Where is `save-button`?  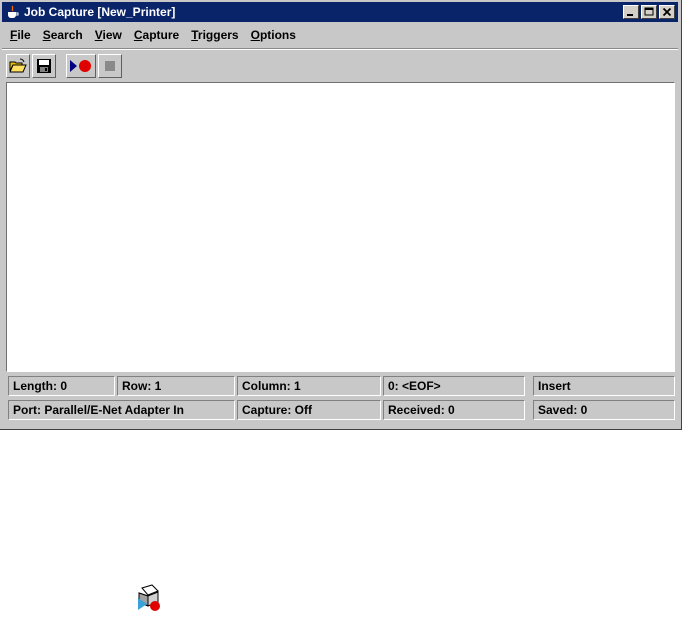
save-button is located at coordinates (44, 66).